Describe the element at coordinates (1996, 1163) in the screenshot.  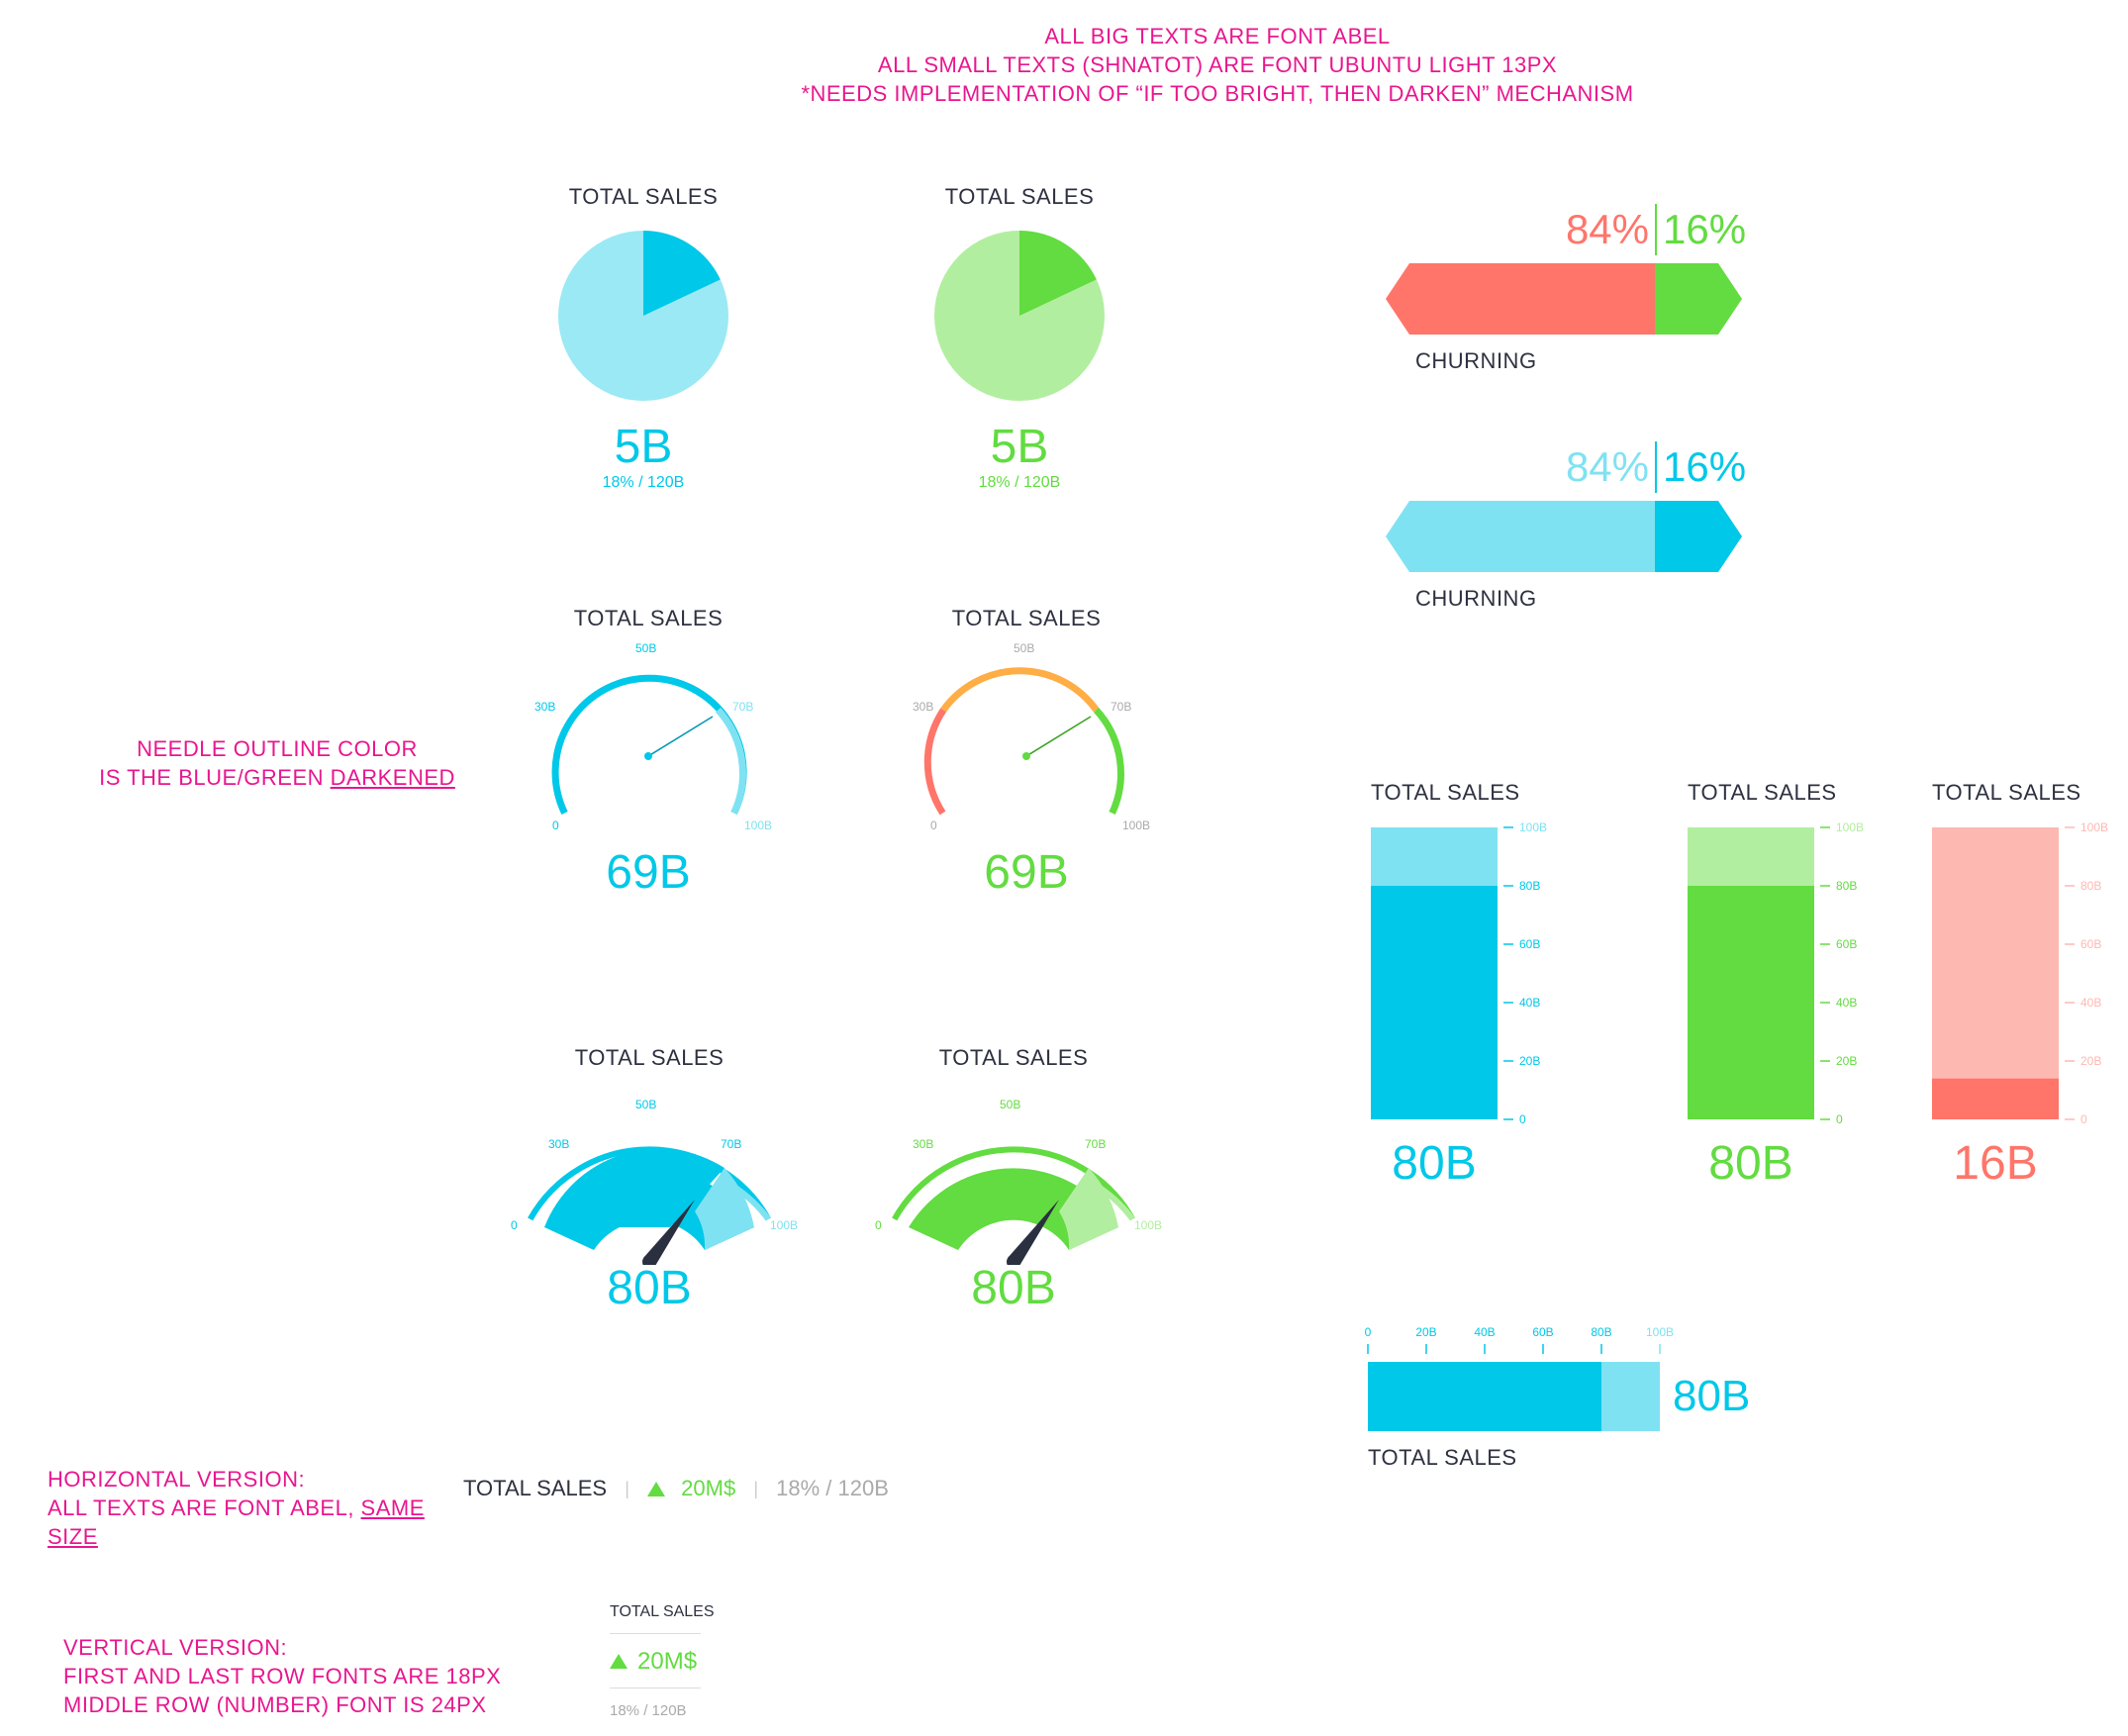
I see `widget-value: 16B` at that location.